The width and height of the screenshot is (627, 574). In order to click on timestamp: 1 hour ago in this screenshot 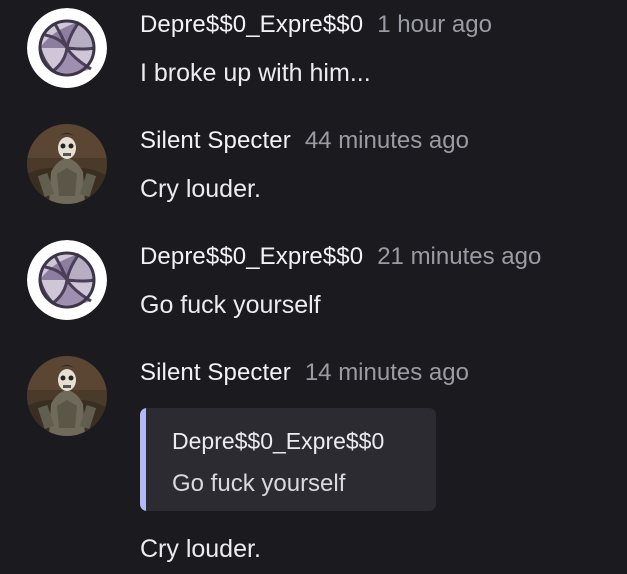, I will do `click(434, 24)`.